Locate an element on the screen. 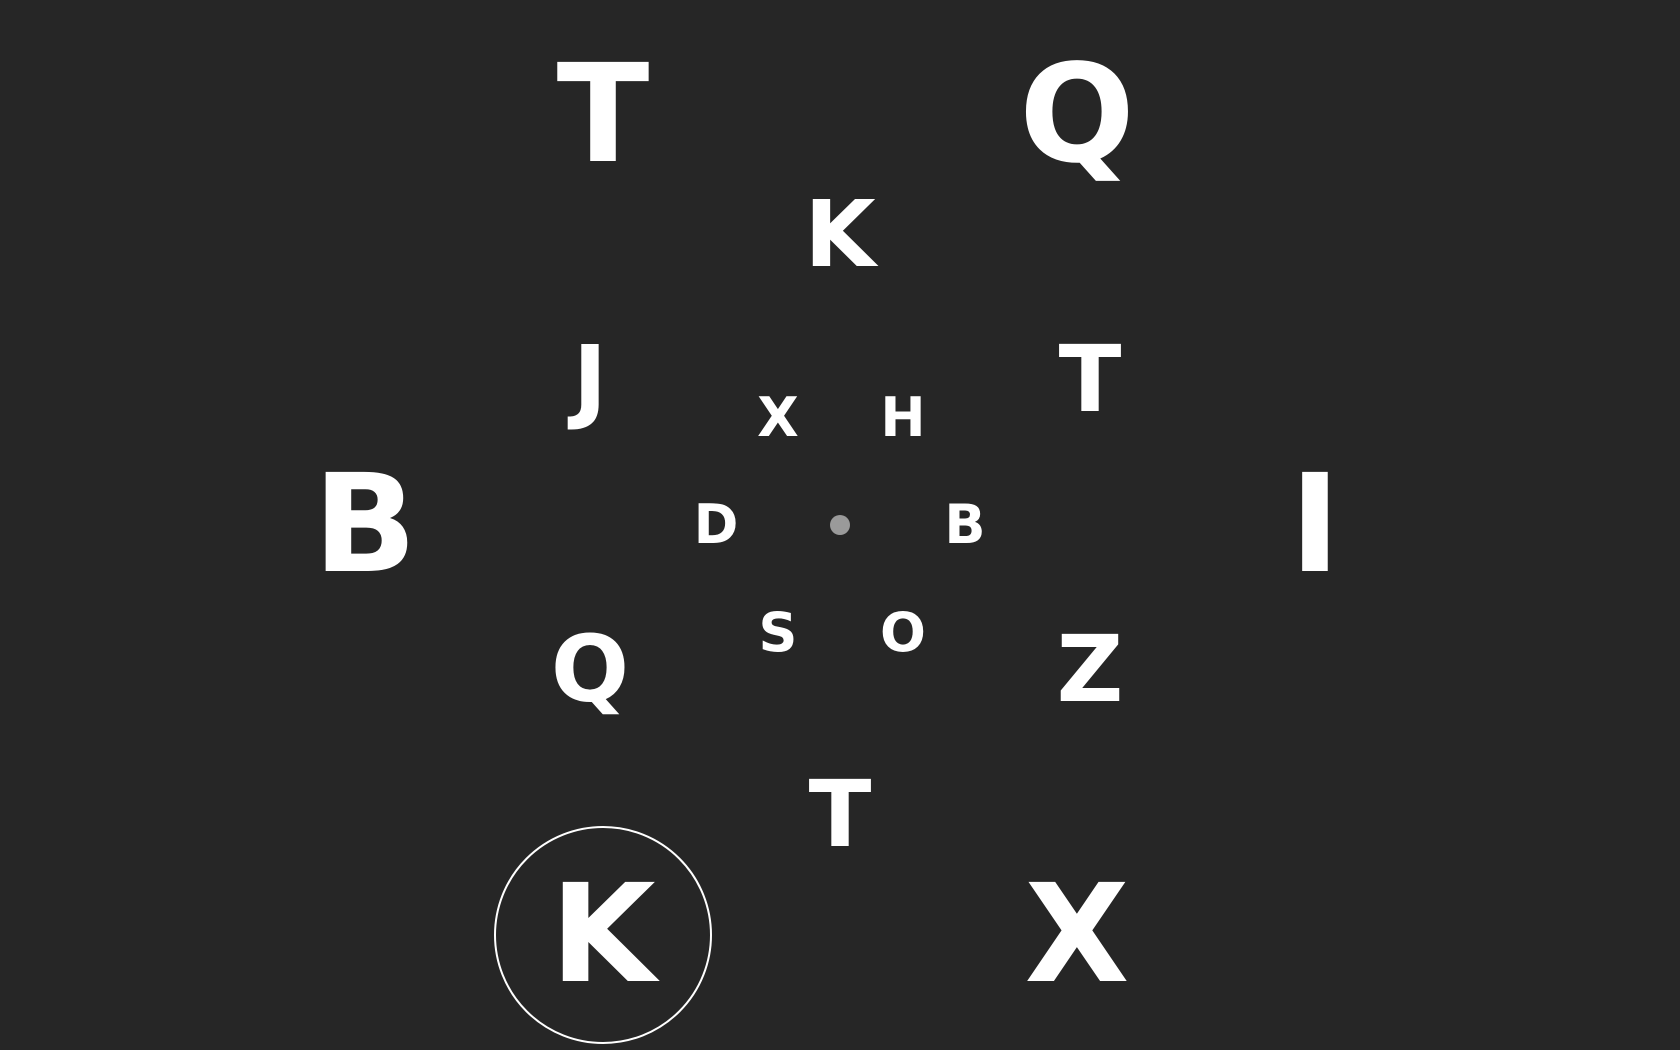  letter-middle-3: T is located at coordinates (1090, 380).